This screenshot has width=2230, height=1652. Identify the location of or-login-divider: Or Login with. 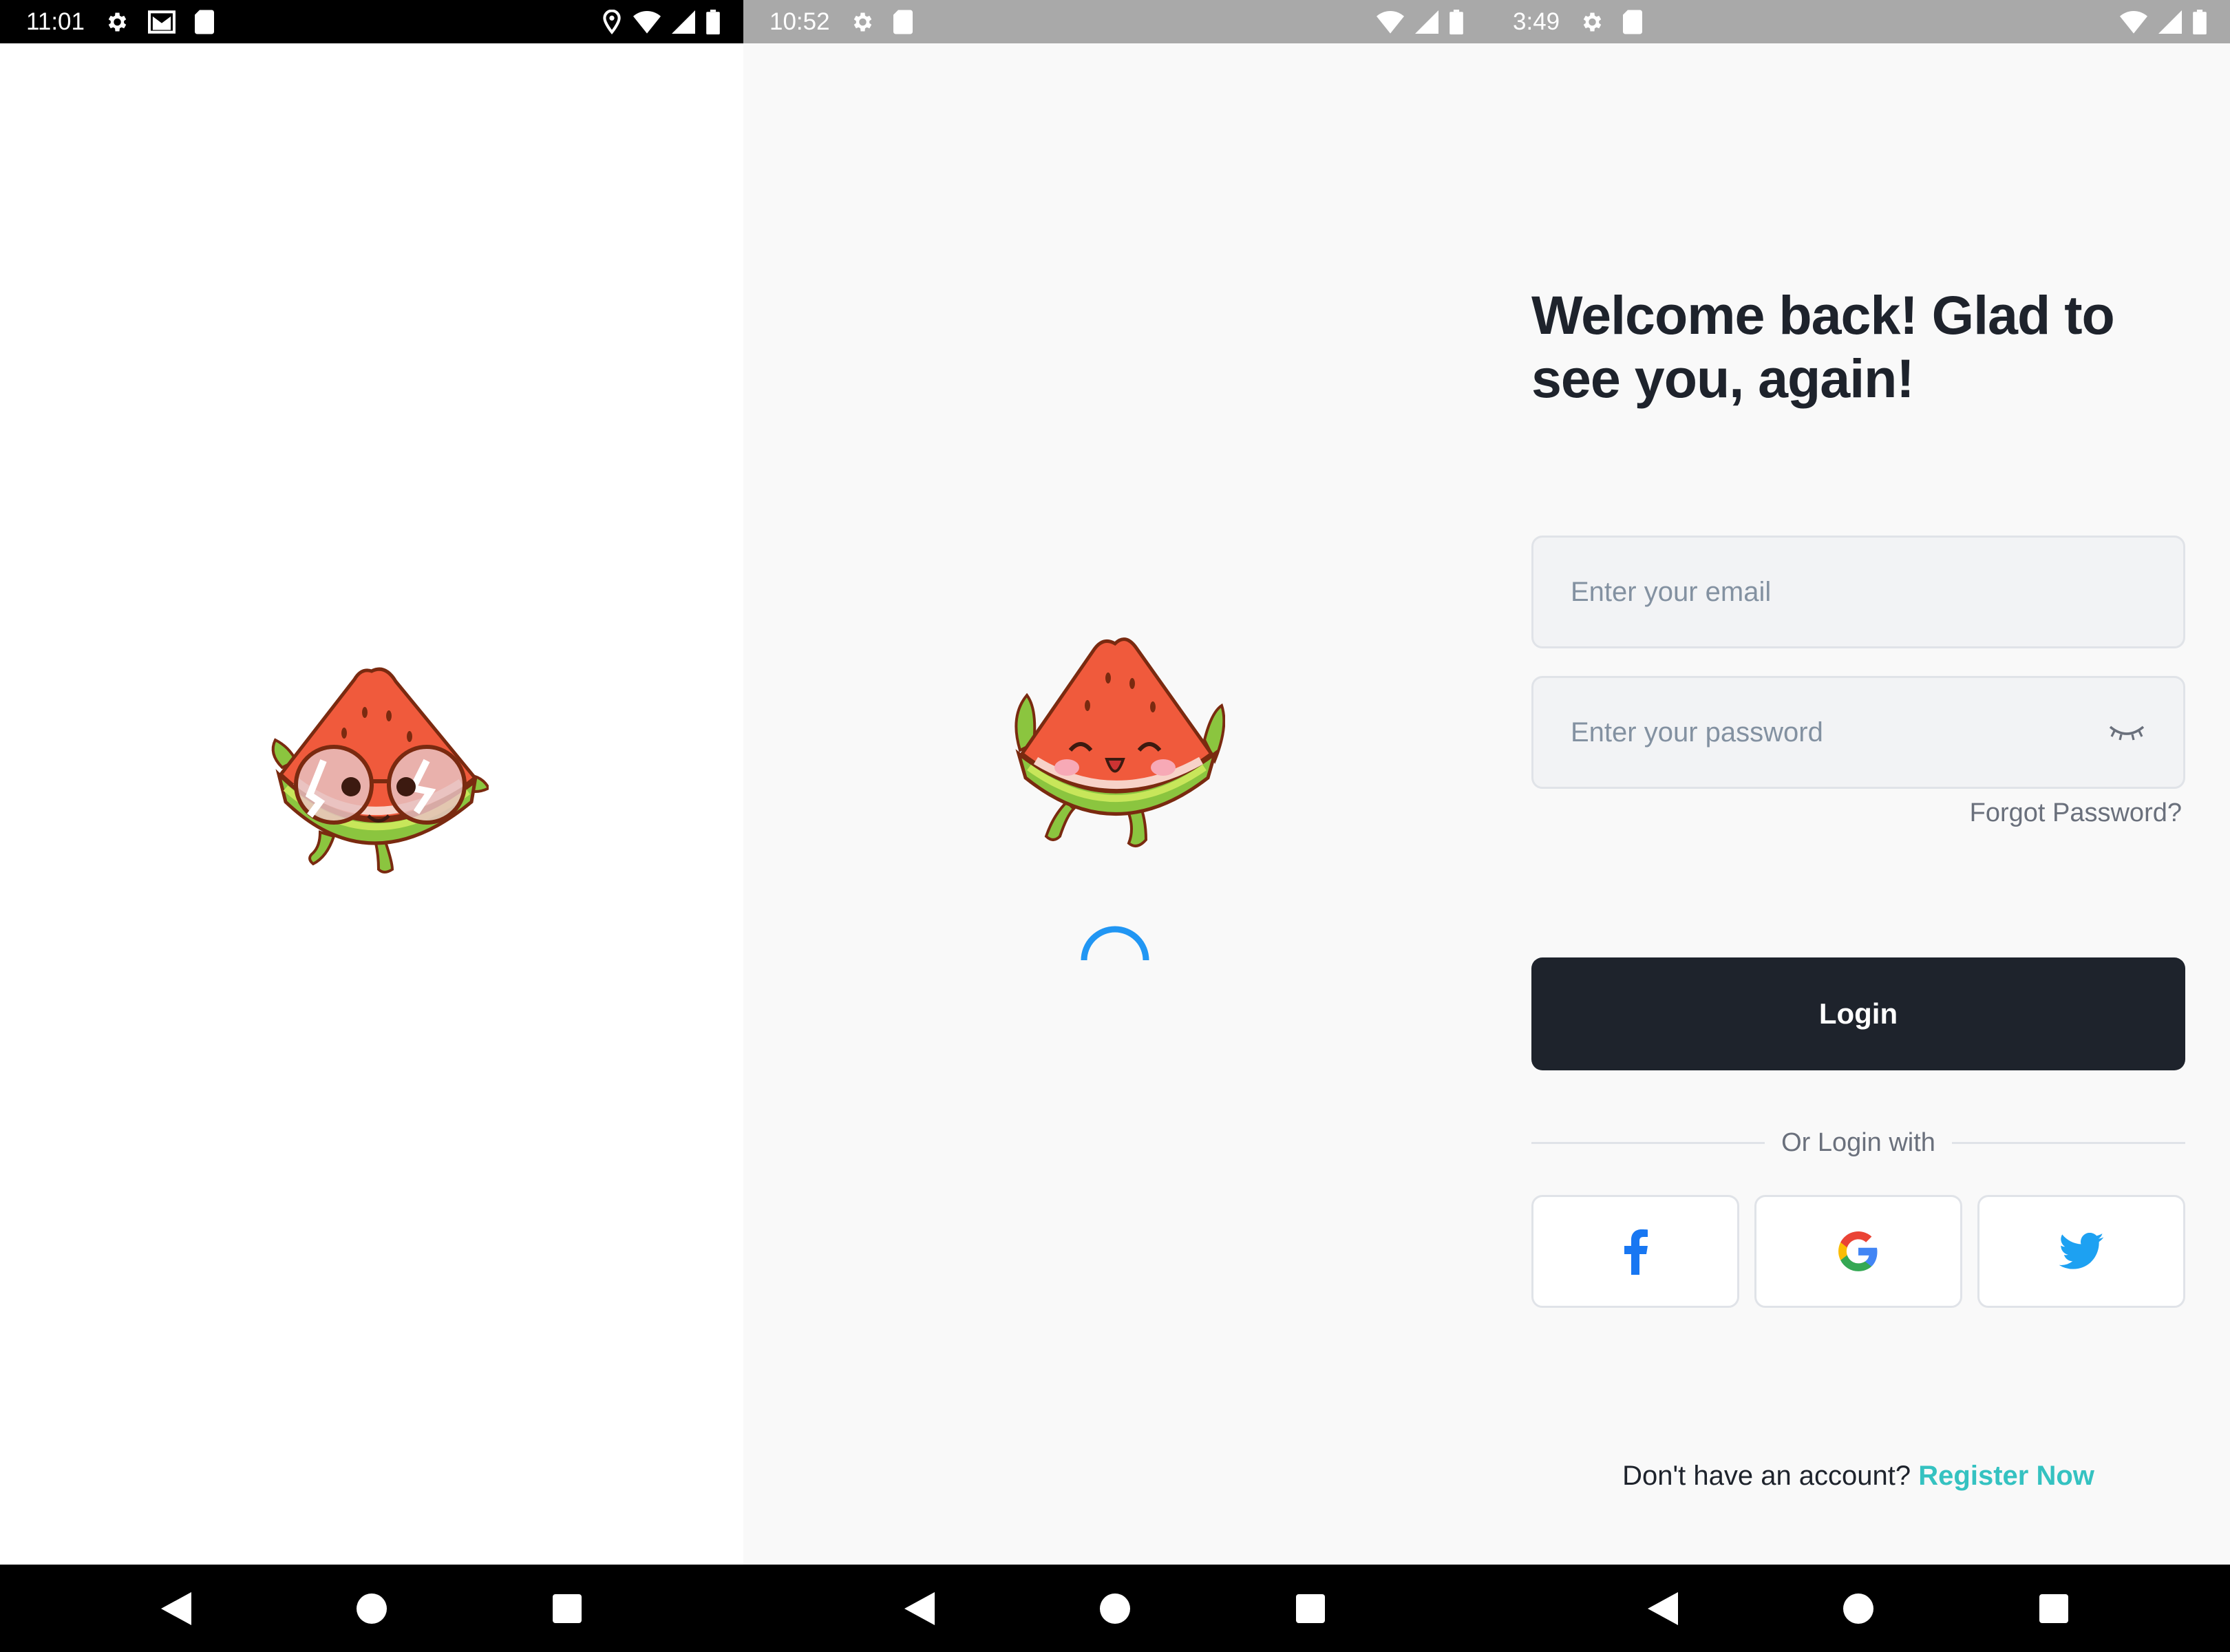
(1858, 1143).